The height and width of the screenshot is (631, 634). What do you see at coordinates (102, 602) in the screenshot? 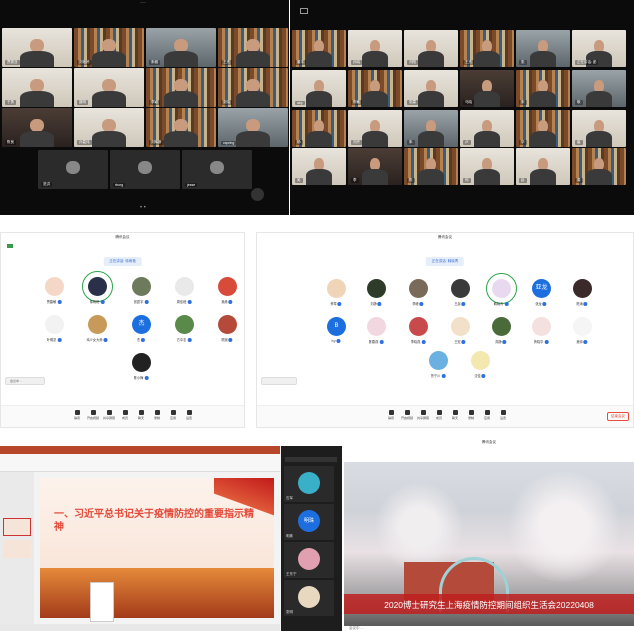
I see `chat-popup` at bounding box center [102, 602].